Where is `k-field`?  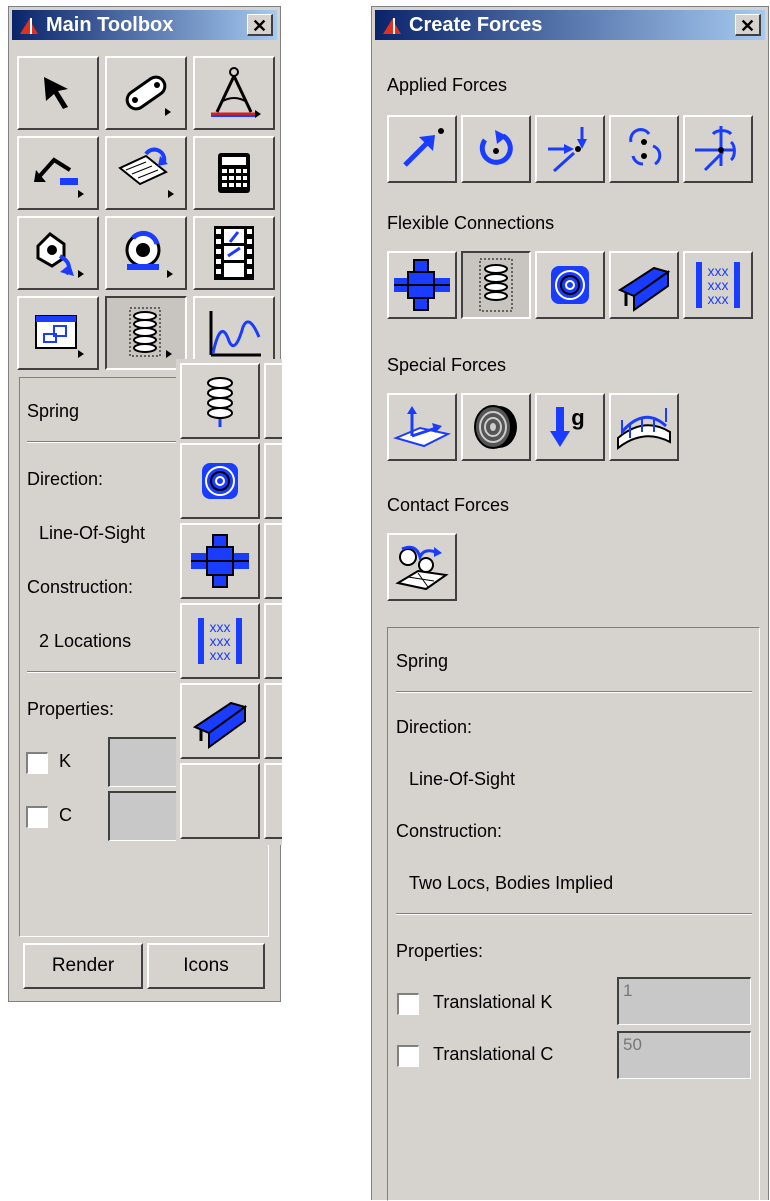
k-field is located at coordinates (145, 762).